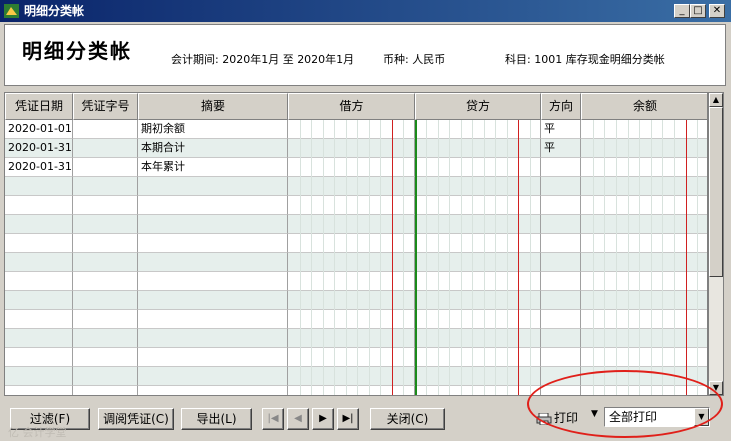 This screenshot has width=731, height=441. What do you see at coordinates (561, 106) in the screenshot?
I see `col-header-direction: 方向` at bounding box center [561, 106].